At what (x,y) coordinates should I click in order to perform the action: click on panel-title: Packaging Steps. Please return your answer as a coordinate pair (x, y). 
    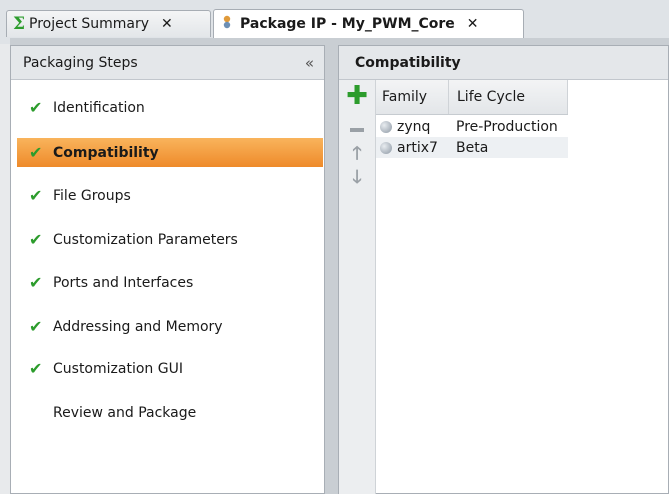
    Looking at the image, I should click on (80, 62).